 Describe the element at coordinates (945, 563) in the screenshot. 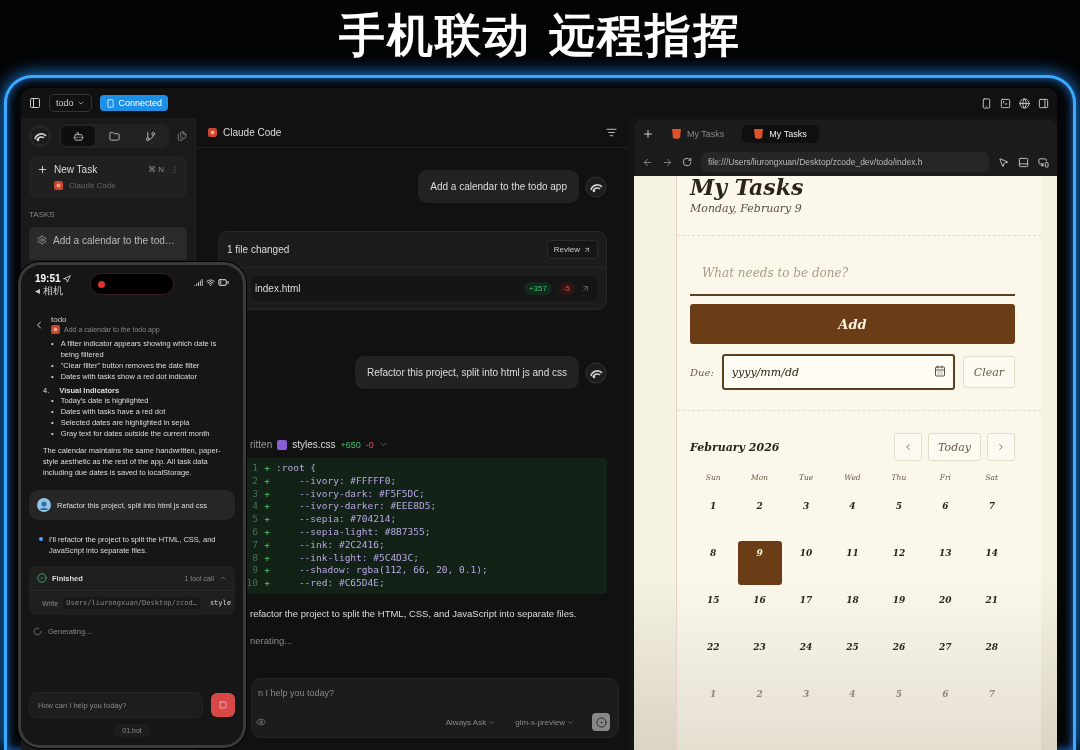

I see `calendar-day: 13` at that location.